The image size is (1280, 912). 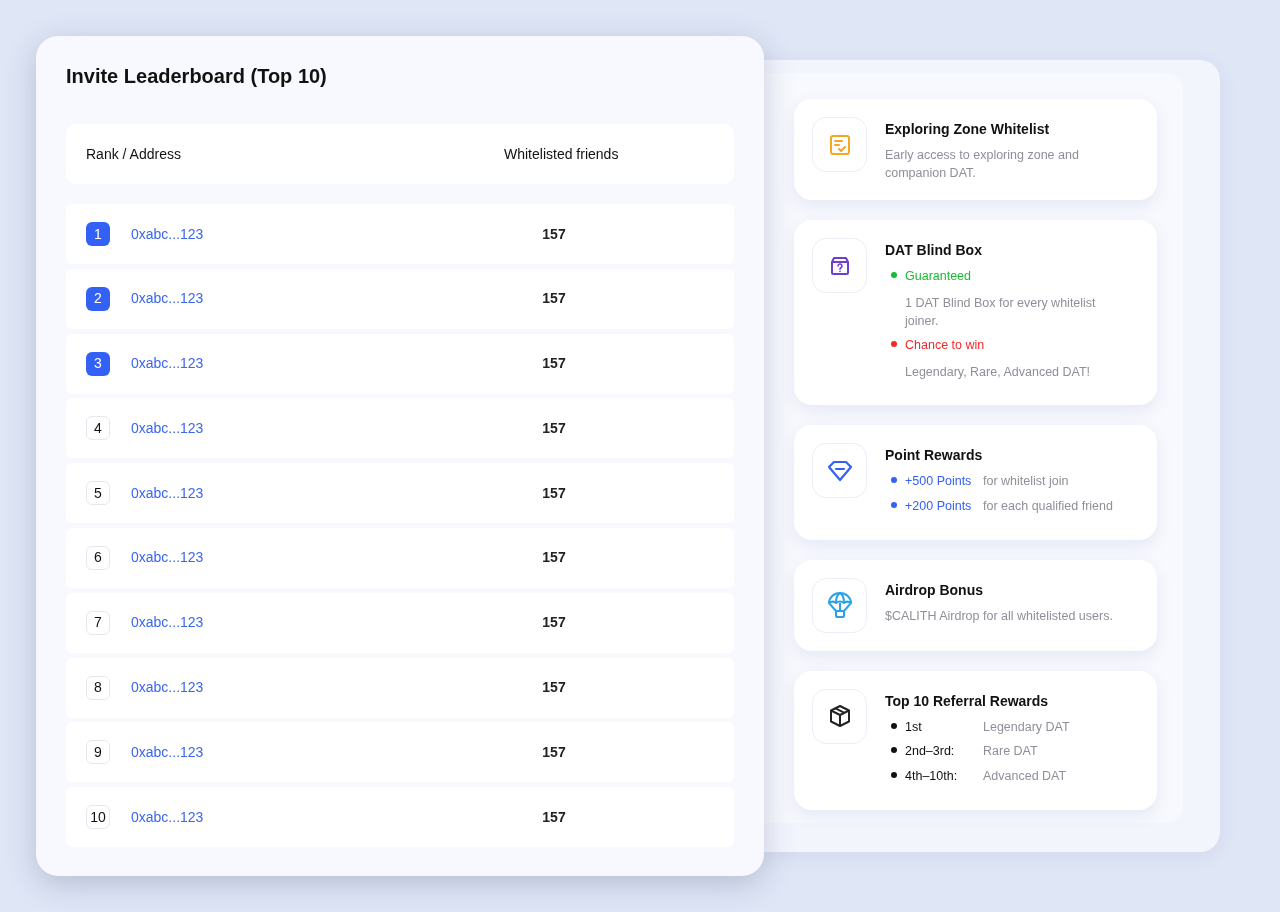 I want to click on bullet-label: Chance to win, so click(x=945, y=346).